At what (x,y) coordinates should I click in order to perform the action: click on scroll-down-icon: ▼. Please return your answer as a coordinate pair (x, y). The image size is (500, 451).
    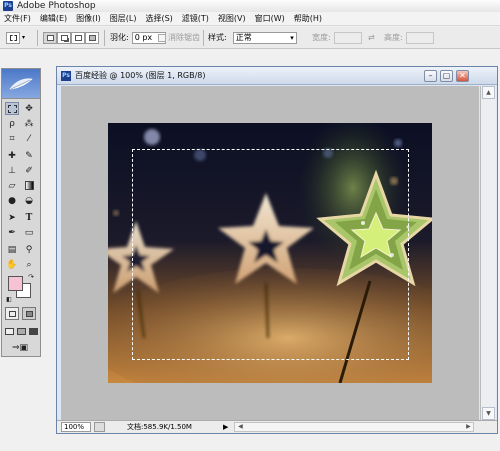
    Looking at the image, I should click on (488, 413).